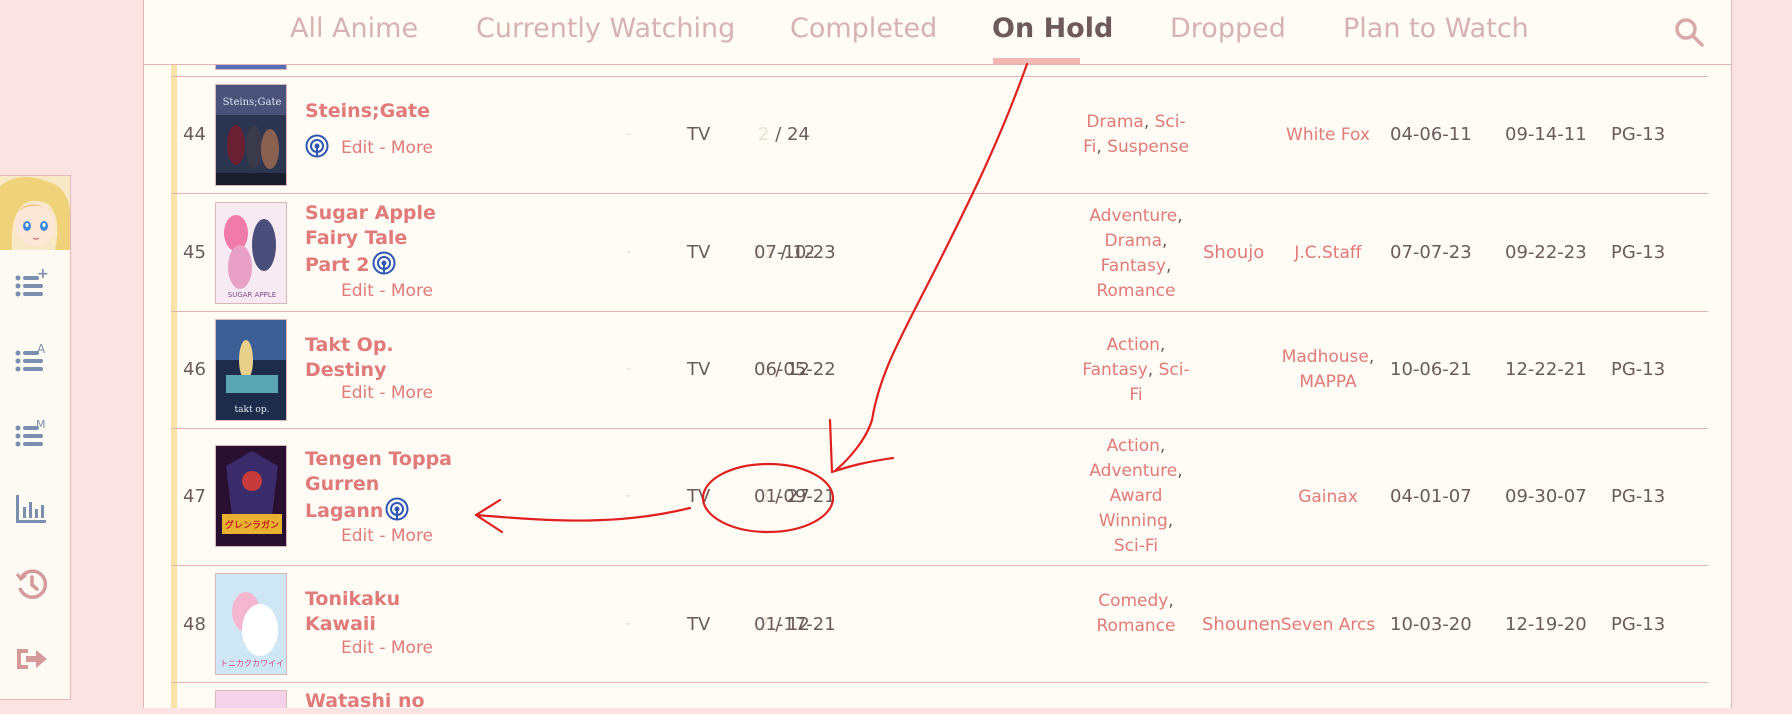 The height and width of the screenshot is (714, 1792). I want to click on watched-count: 2, so click(763, 134).